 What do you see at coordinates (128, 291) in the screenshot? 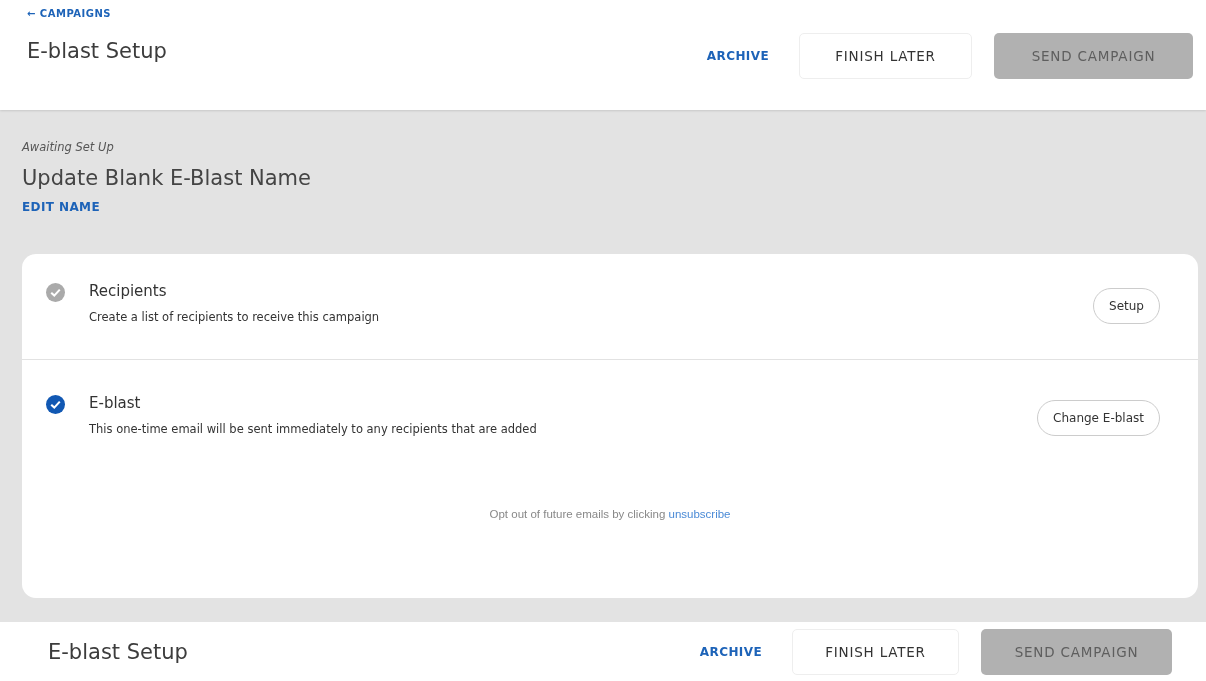
I see `step-title: Recipients` at bounding box center [128, 291].